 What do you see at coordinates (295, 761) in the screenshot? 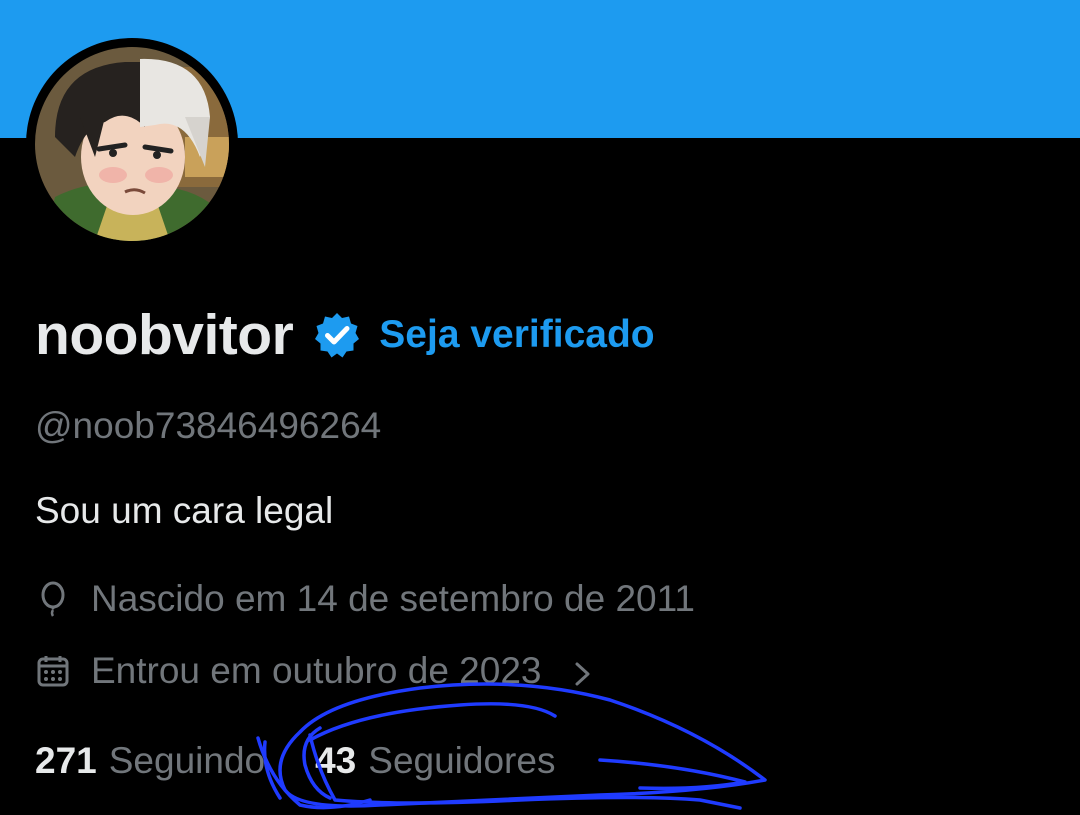
I see `follow-stats: 271 Seguindo 43 Seguidores` at bounding box center [295, 761].